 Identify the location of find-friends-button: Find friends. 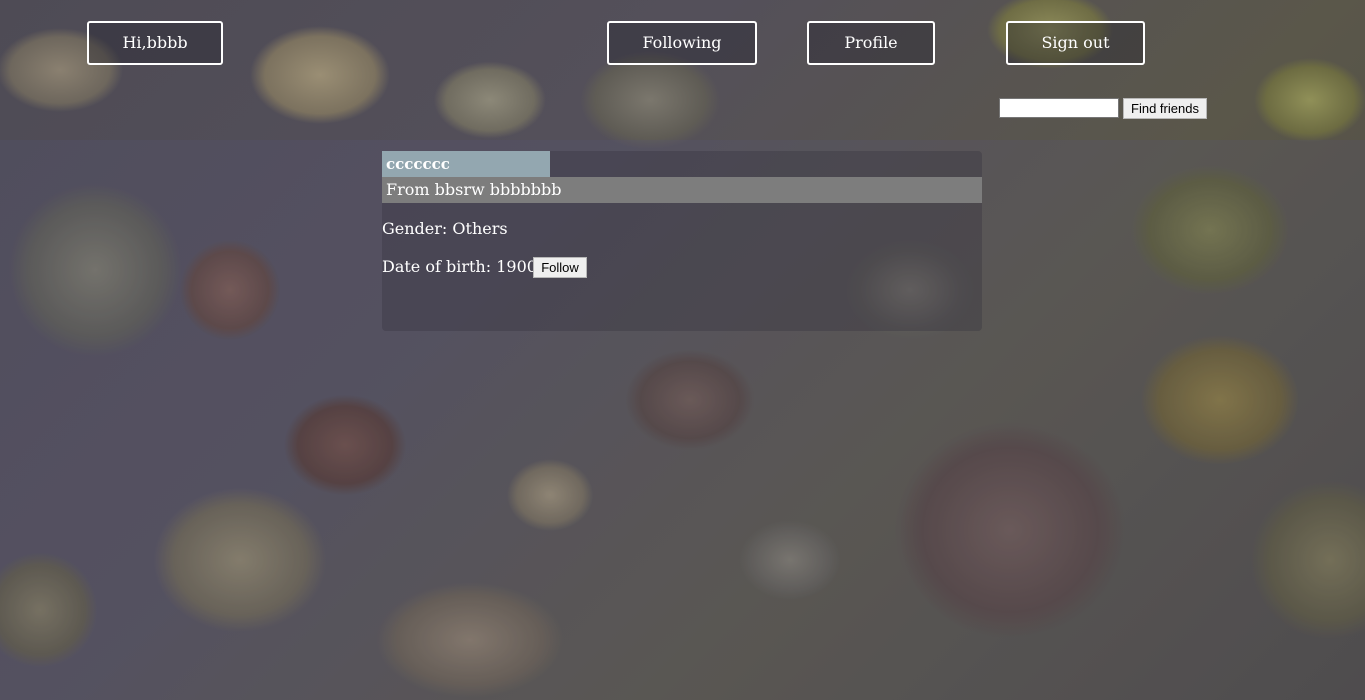
(1165, 108).